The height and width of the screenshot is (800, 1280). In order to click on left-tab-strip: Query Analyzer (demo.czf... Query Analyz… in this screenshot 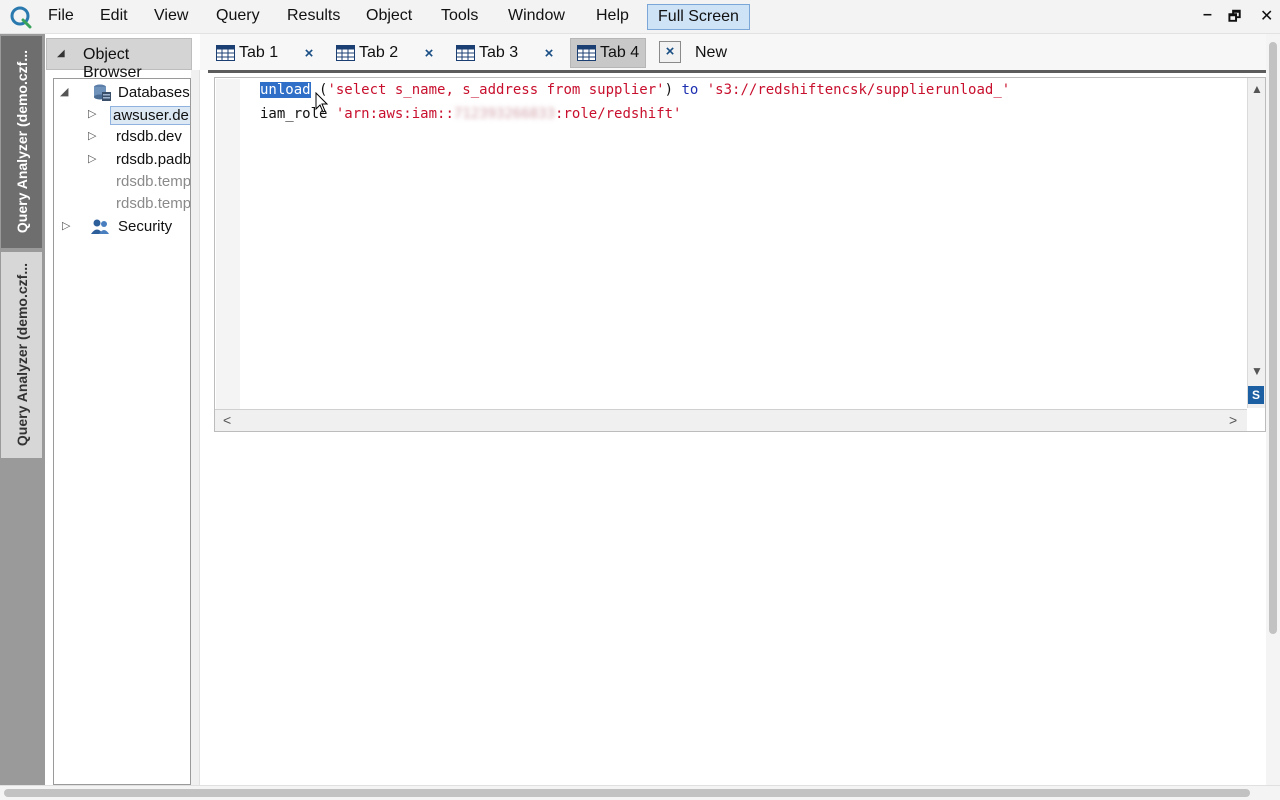, I will do `click(22, 409)`.